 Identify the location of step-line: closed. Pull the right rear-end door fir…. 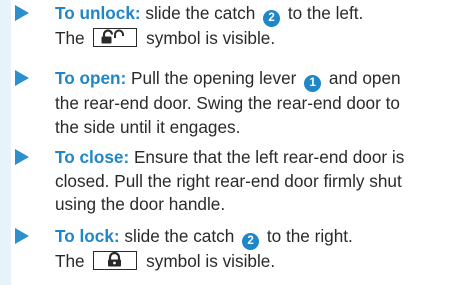
(228, 180).